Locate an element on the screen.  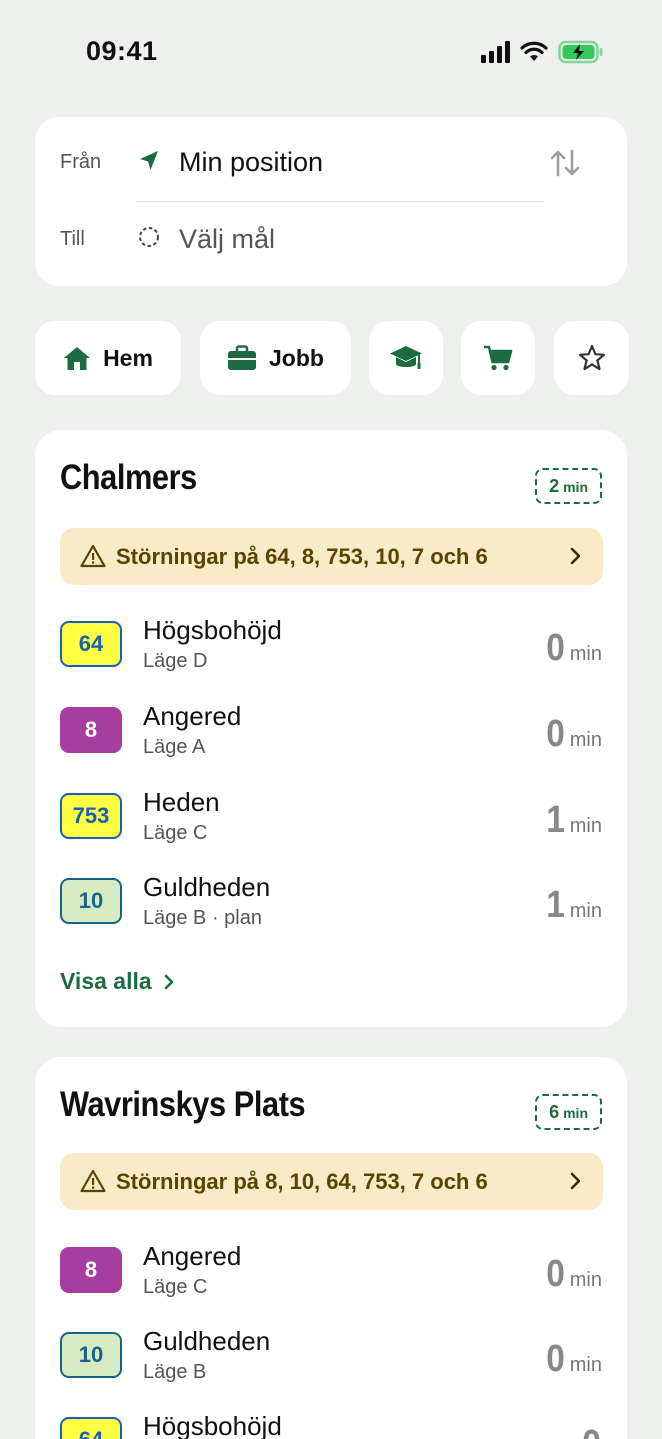
walk-time-badge: 2 min is located at coordinates (568, 486).